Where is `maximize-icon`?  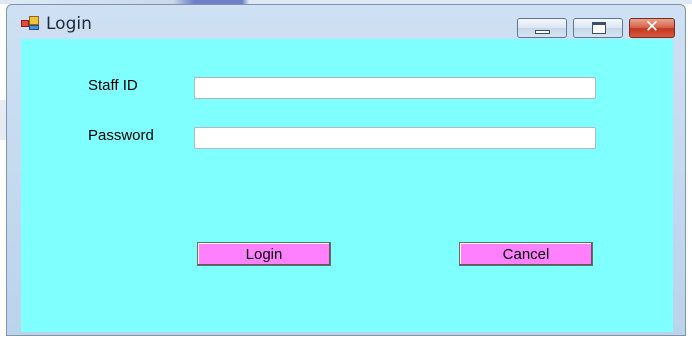 maximize-icon is located at coordinates (599, 28).